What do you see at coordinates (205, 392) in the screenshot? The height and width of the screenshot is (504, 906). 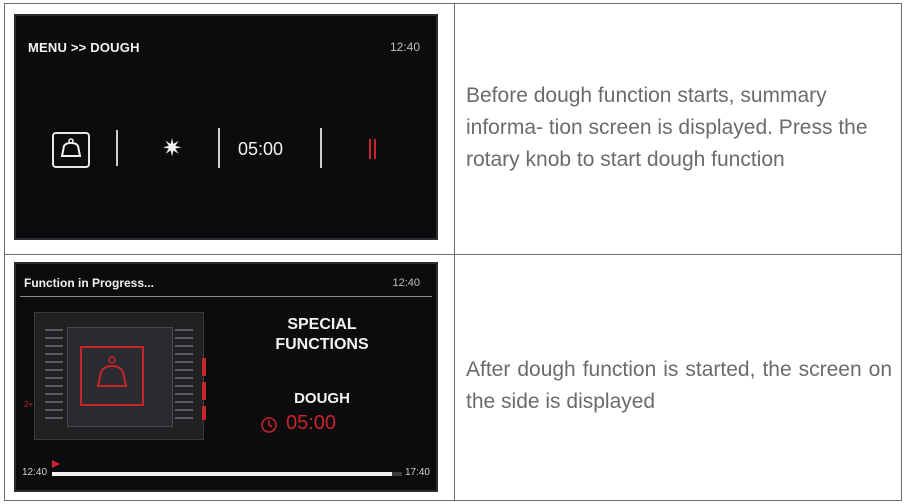 I see `heat-indicator` at bounding box center [205, 392].